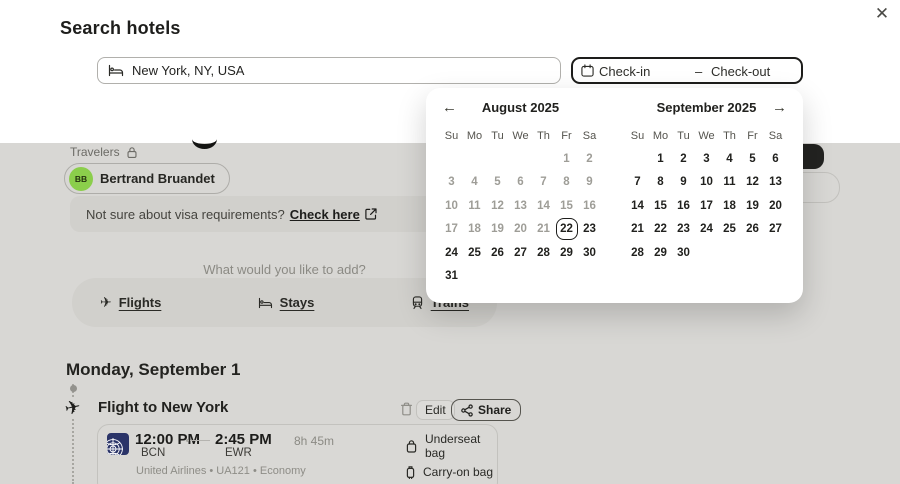 Image resolution: width=900 pixels, height=484 pixels. I want to click on calendar-day: 17, so click(706, 206).